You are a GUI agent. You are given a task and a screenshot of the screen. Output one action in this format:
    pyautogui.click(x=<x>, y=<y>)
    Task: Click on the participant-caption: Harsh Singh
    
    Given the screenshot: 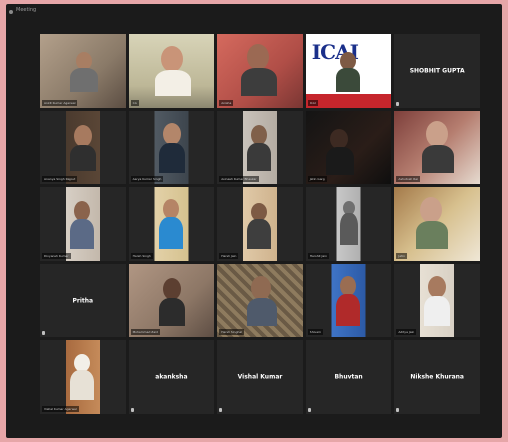 What is the action you would take?
    pyautogui.click(x=141, y=255)
    